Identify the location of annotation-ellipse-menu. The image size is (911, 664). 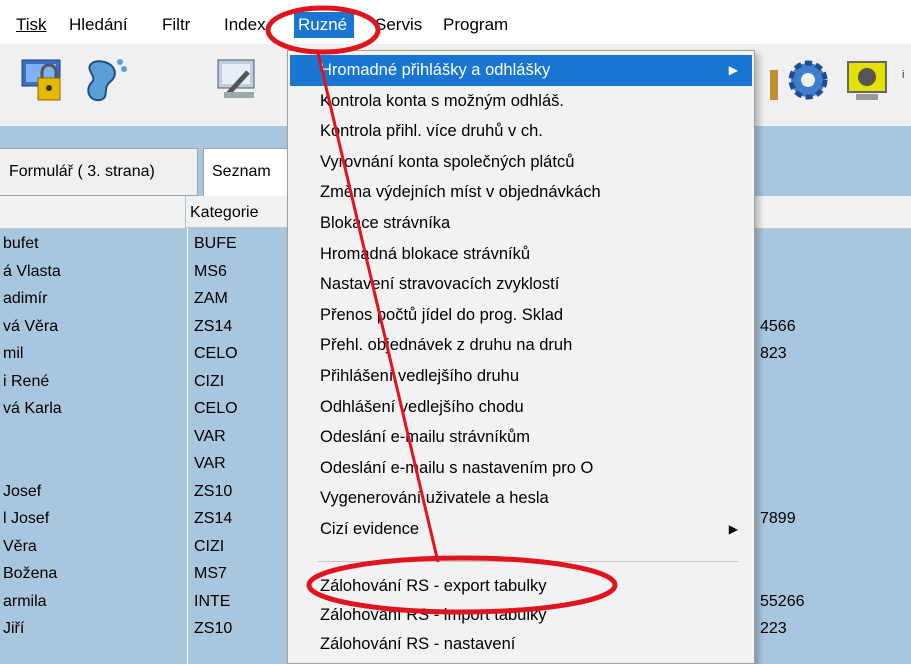
(323, 30).